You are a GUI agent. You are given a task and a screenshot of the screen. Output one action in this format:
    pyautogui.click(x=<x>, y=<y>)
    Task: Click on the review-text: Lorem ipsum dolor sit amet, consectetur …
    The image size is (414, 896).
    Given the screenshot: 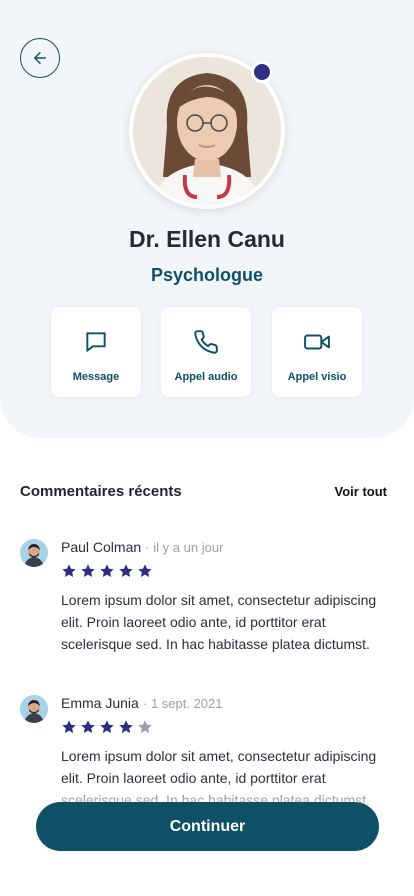 What is the action you would take?
    pyautogui.click(x=219, y=622)
    